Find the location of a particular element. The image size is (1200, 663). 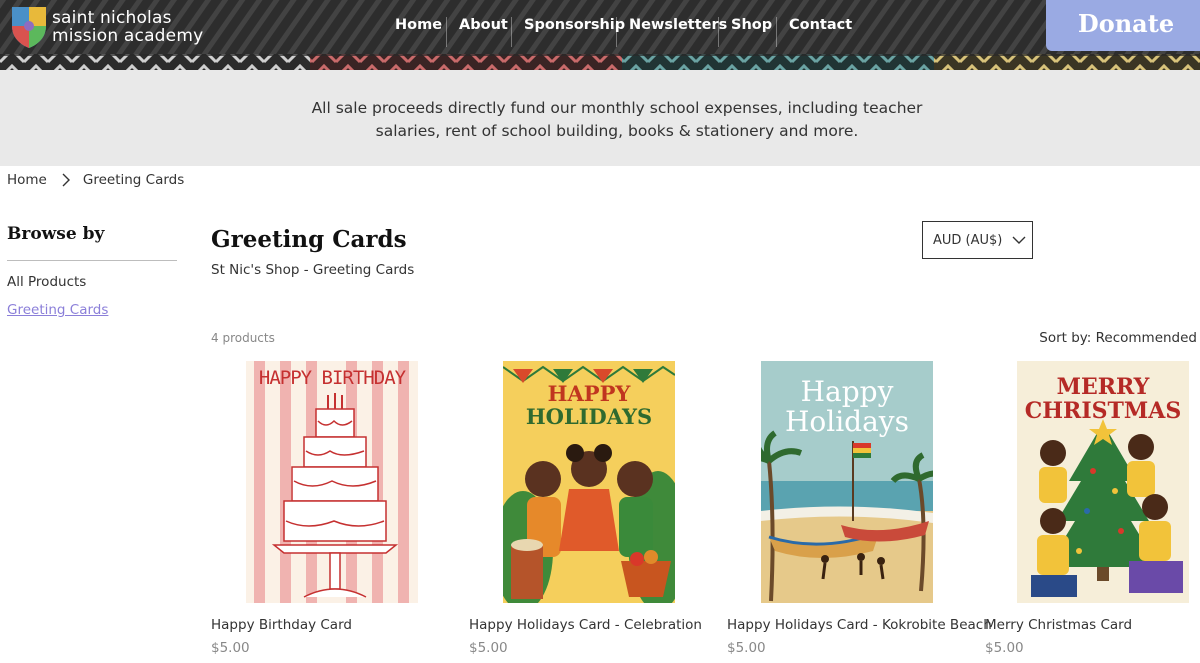

donate-button: Donate is located at coordinates (1123, 25).